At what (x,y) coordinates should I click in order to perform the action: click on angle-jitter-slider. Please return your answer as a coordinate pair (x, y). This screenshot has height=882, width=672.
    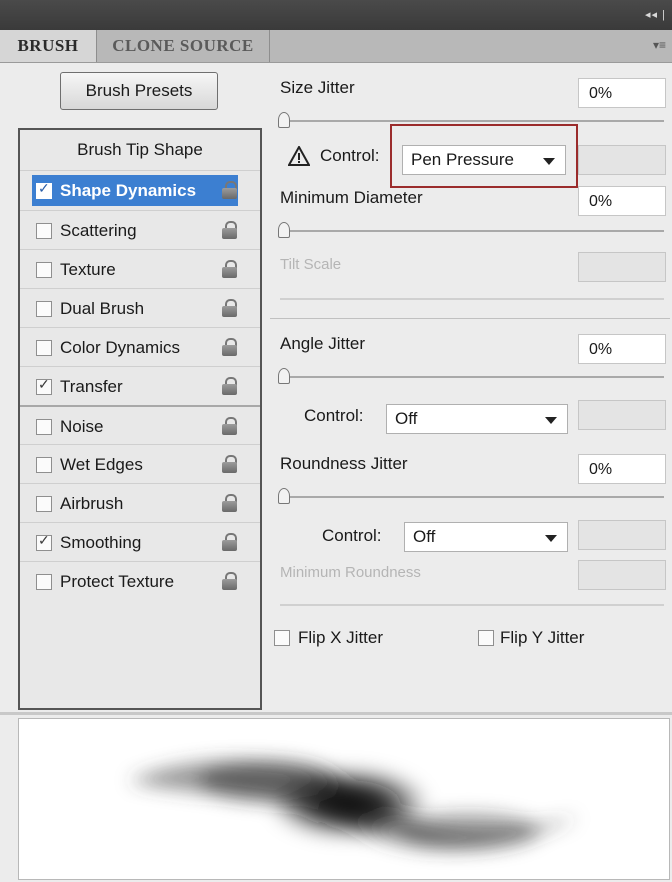
    Looking at the image, I should click on (471, 376).